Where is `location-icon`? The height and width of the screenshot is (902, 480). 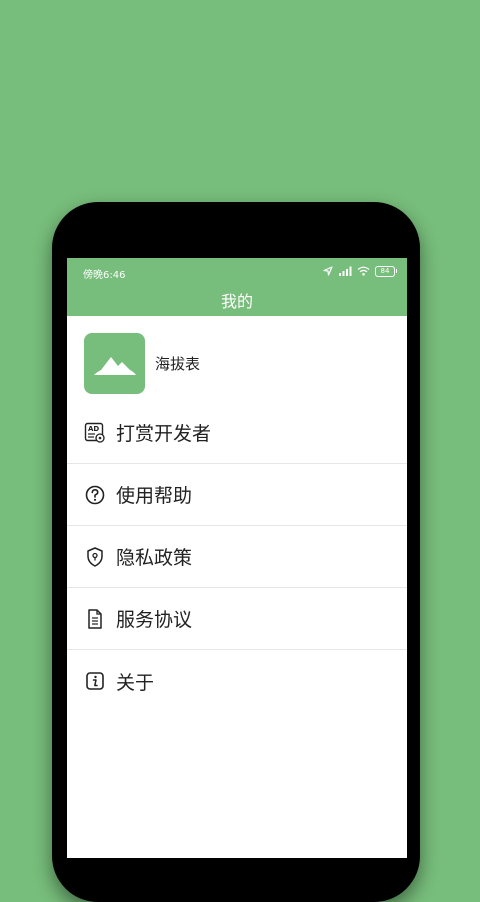
location-icon is located at coordinates (328, 271).